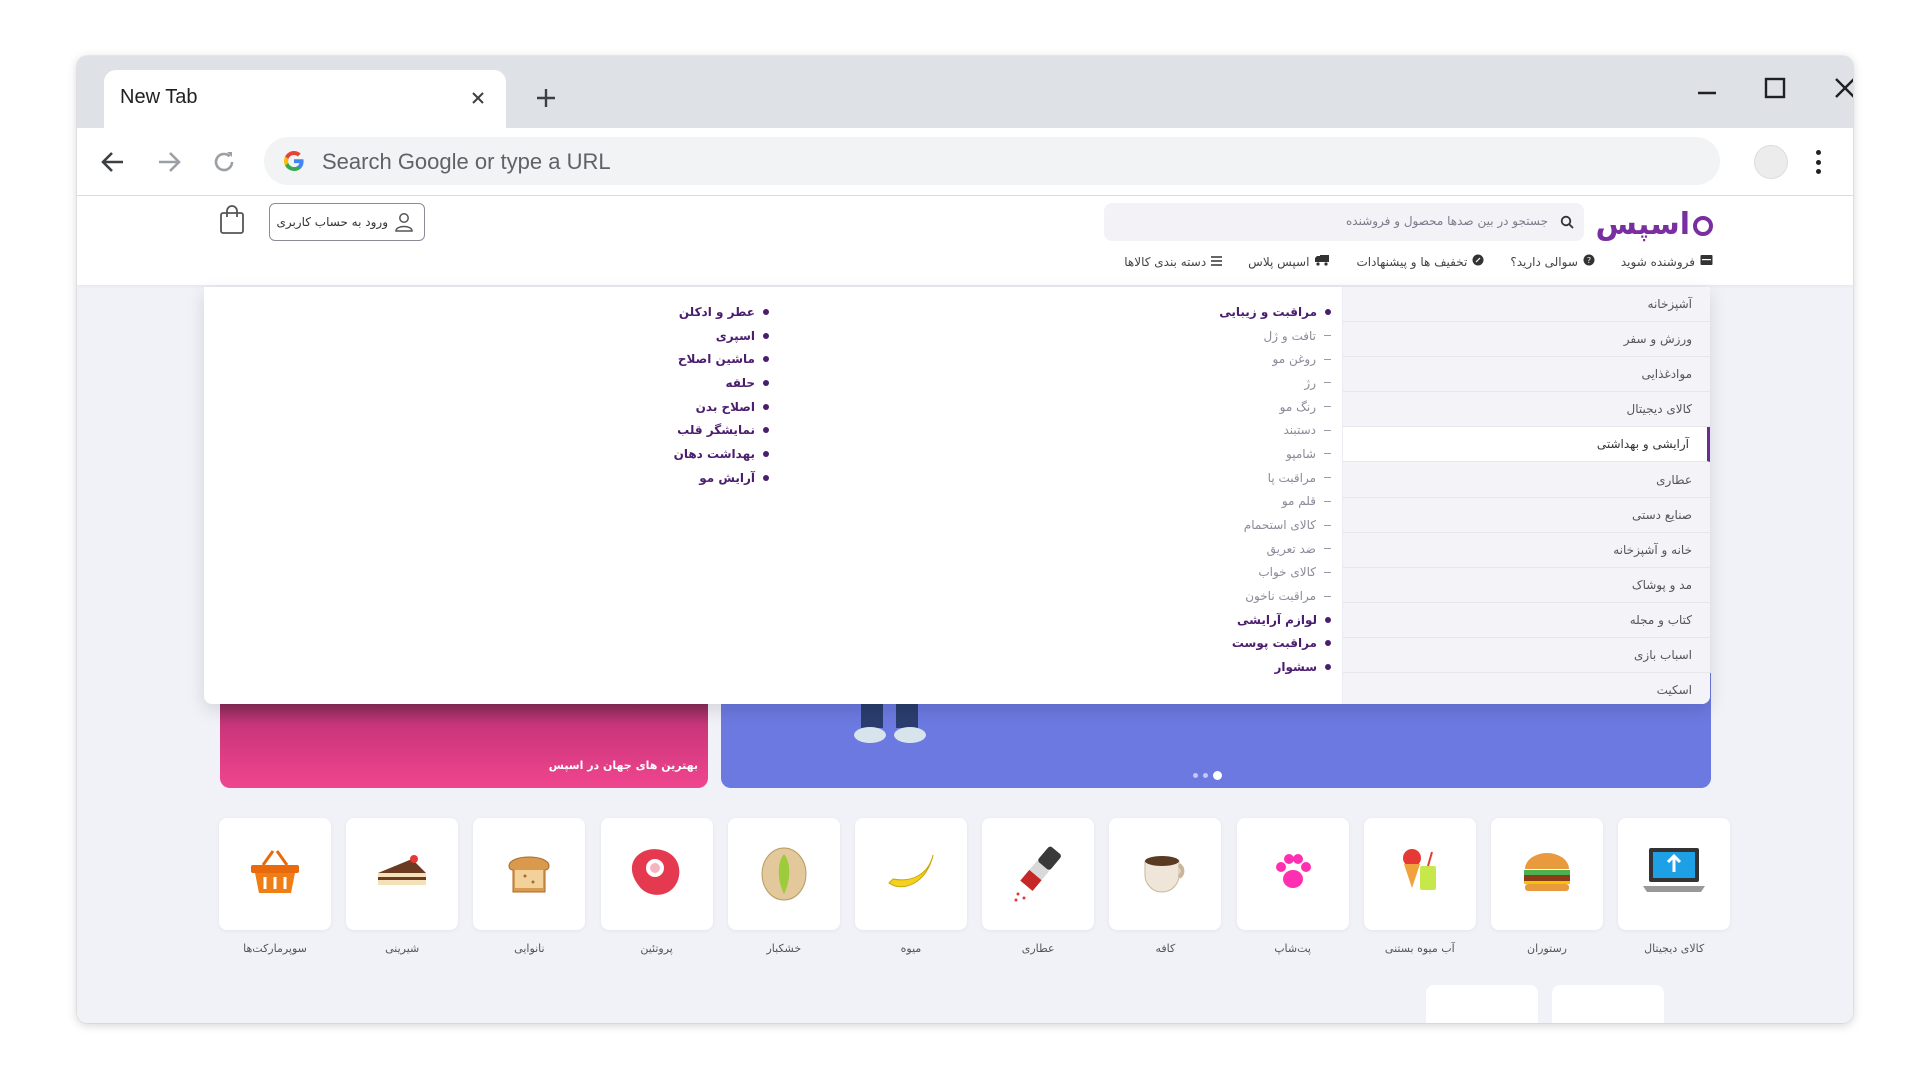 This screenshot has height=1080, width=1920. What do you see at coordinates (305, 99) in the screenshot?
I see `tab-new-tab: New Tab` at bounding box center [305, 99].